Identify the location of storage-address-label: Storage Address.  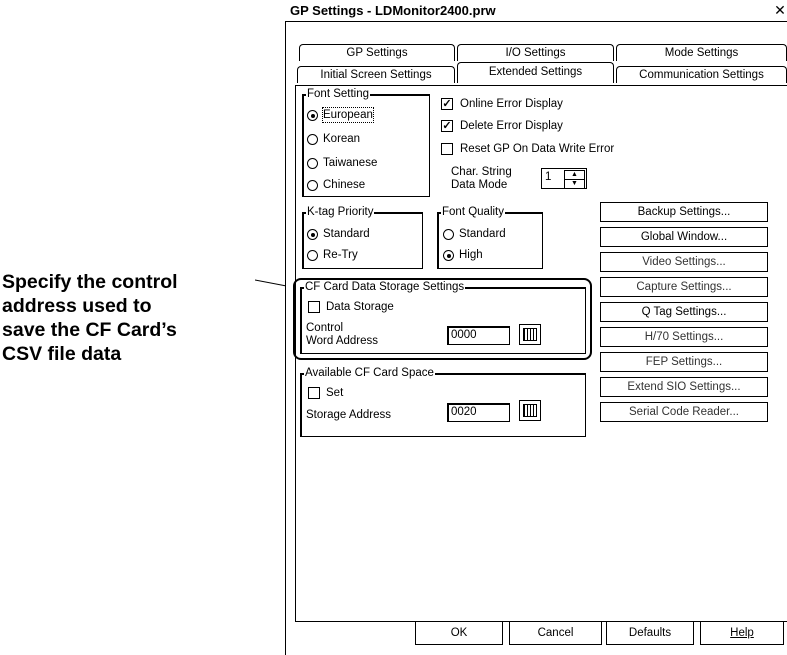
(349, 415).